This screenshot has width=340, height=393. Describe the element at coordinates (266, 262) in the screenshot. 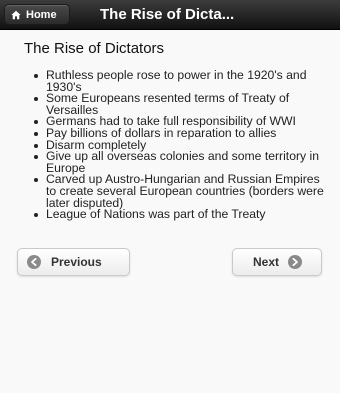

I see `next-button-label: Next` at that location.